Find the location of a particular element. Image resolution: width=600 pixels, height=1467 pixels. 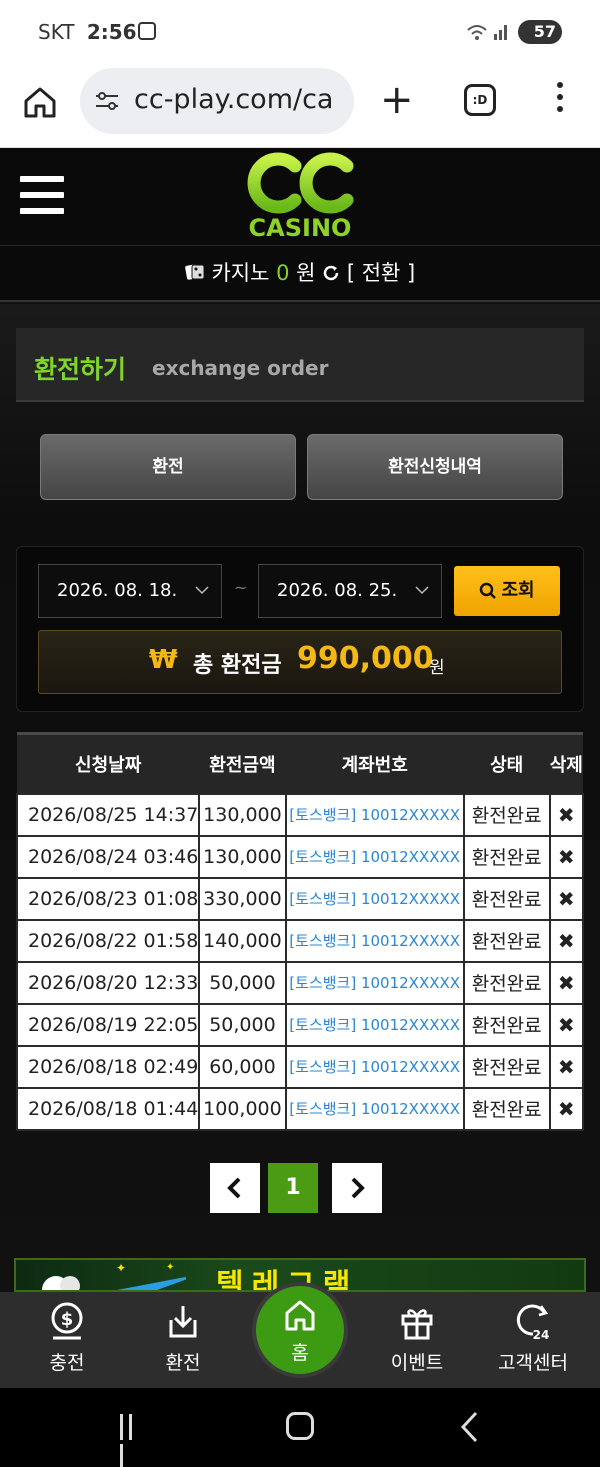

site-settings-icon is located at coordinates (107, 101).